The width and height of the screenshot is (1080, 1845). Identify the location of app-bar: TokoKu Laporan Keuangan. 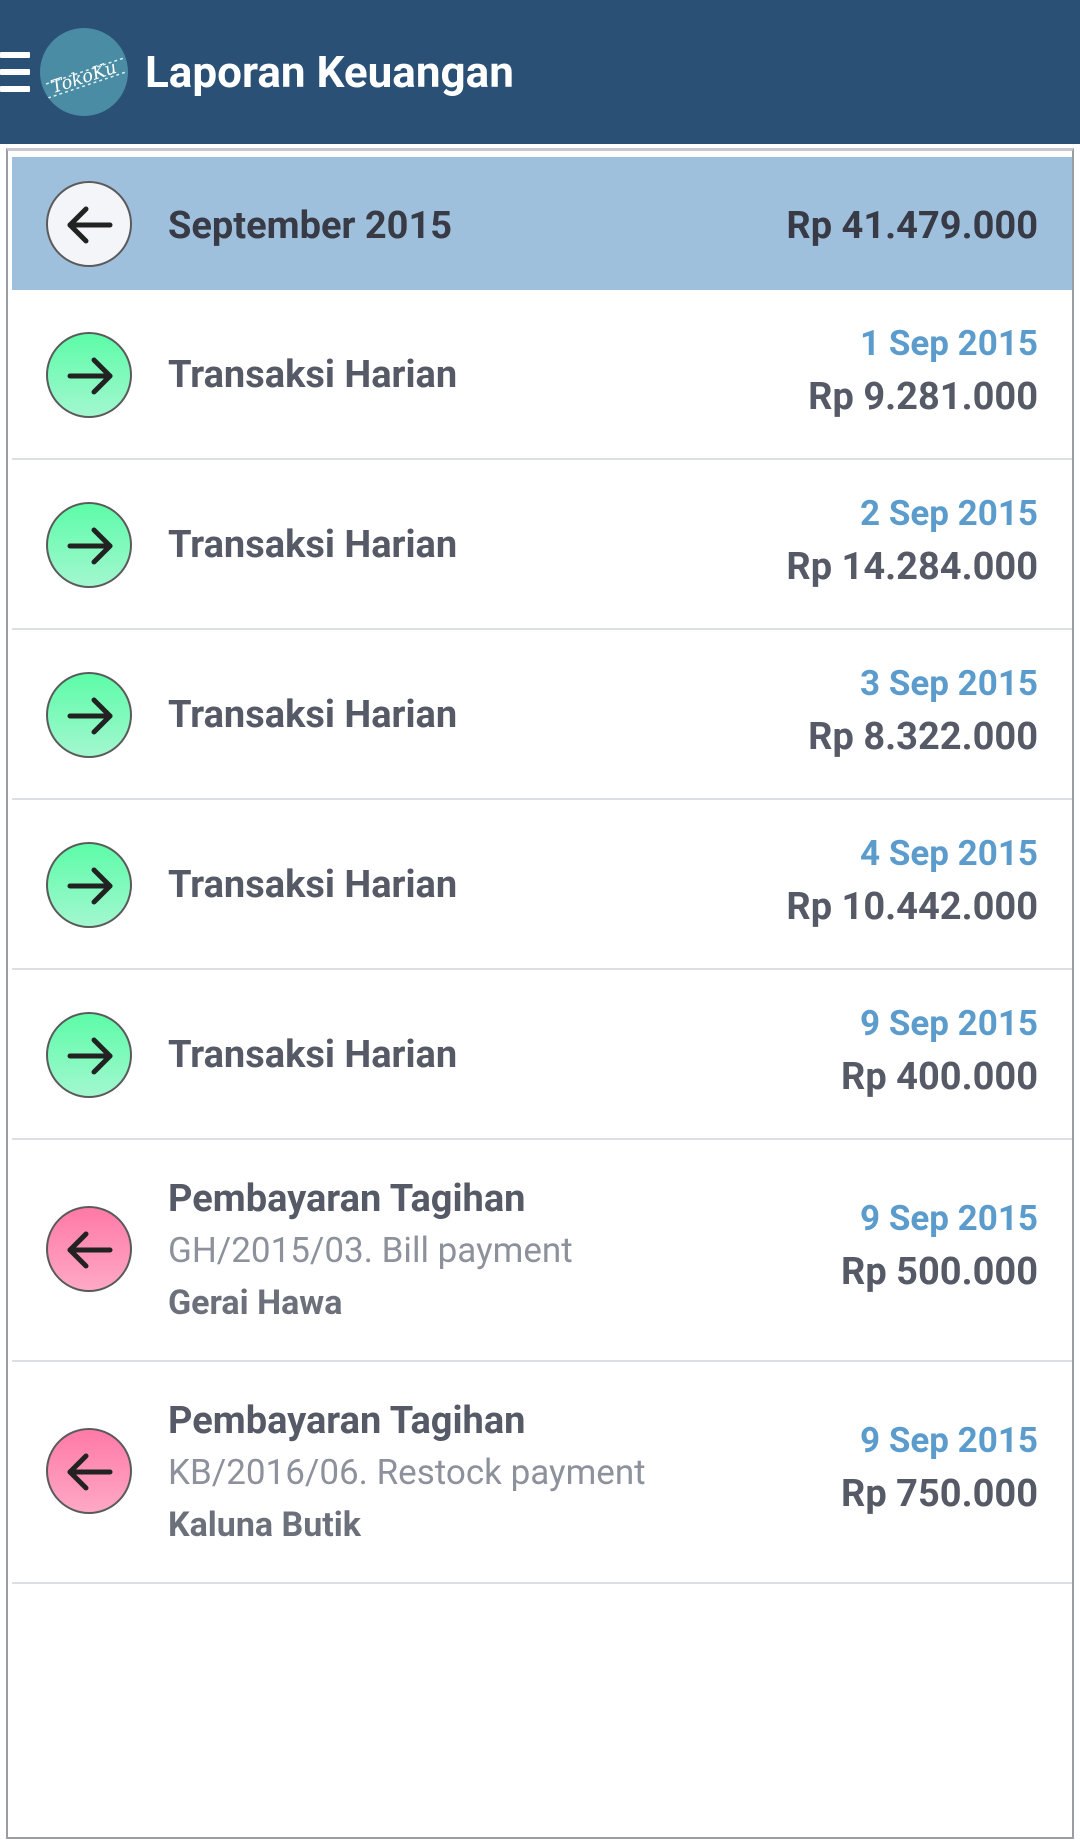
(540, 72).